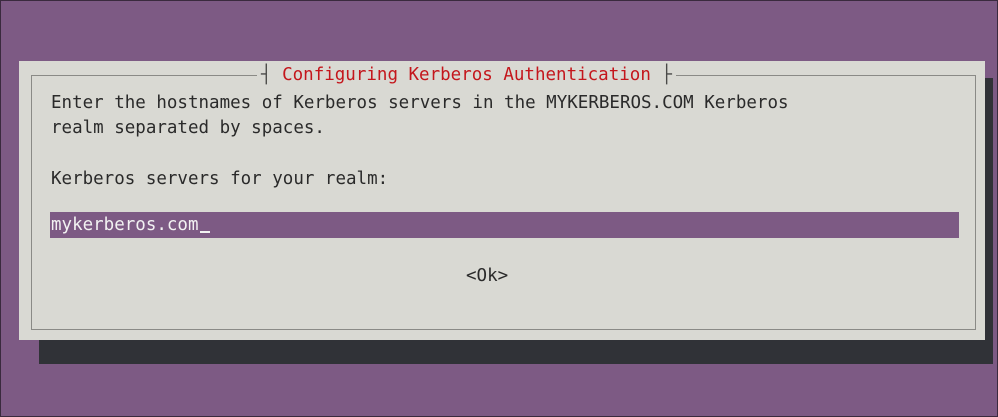 The width and height of the screenshot is (998, 417). What do you see at coordinates (220, 179) in the screenshot?
I see `servers-prompt-label: Kerberos servers for your realm:` at bounding box center [220, 179].